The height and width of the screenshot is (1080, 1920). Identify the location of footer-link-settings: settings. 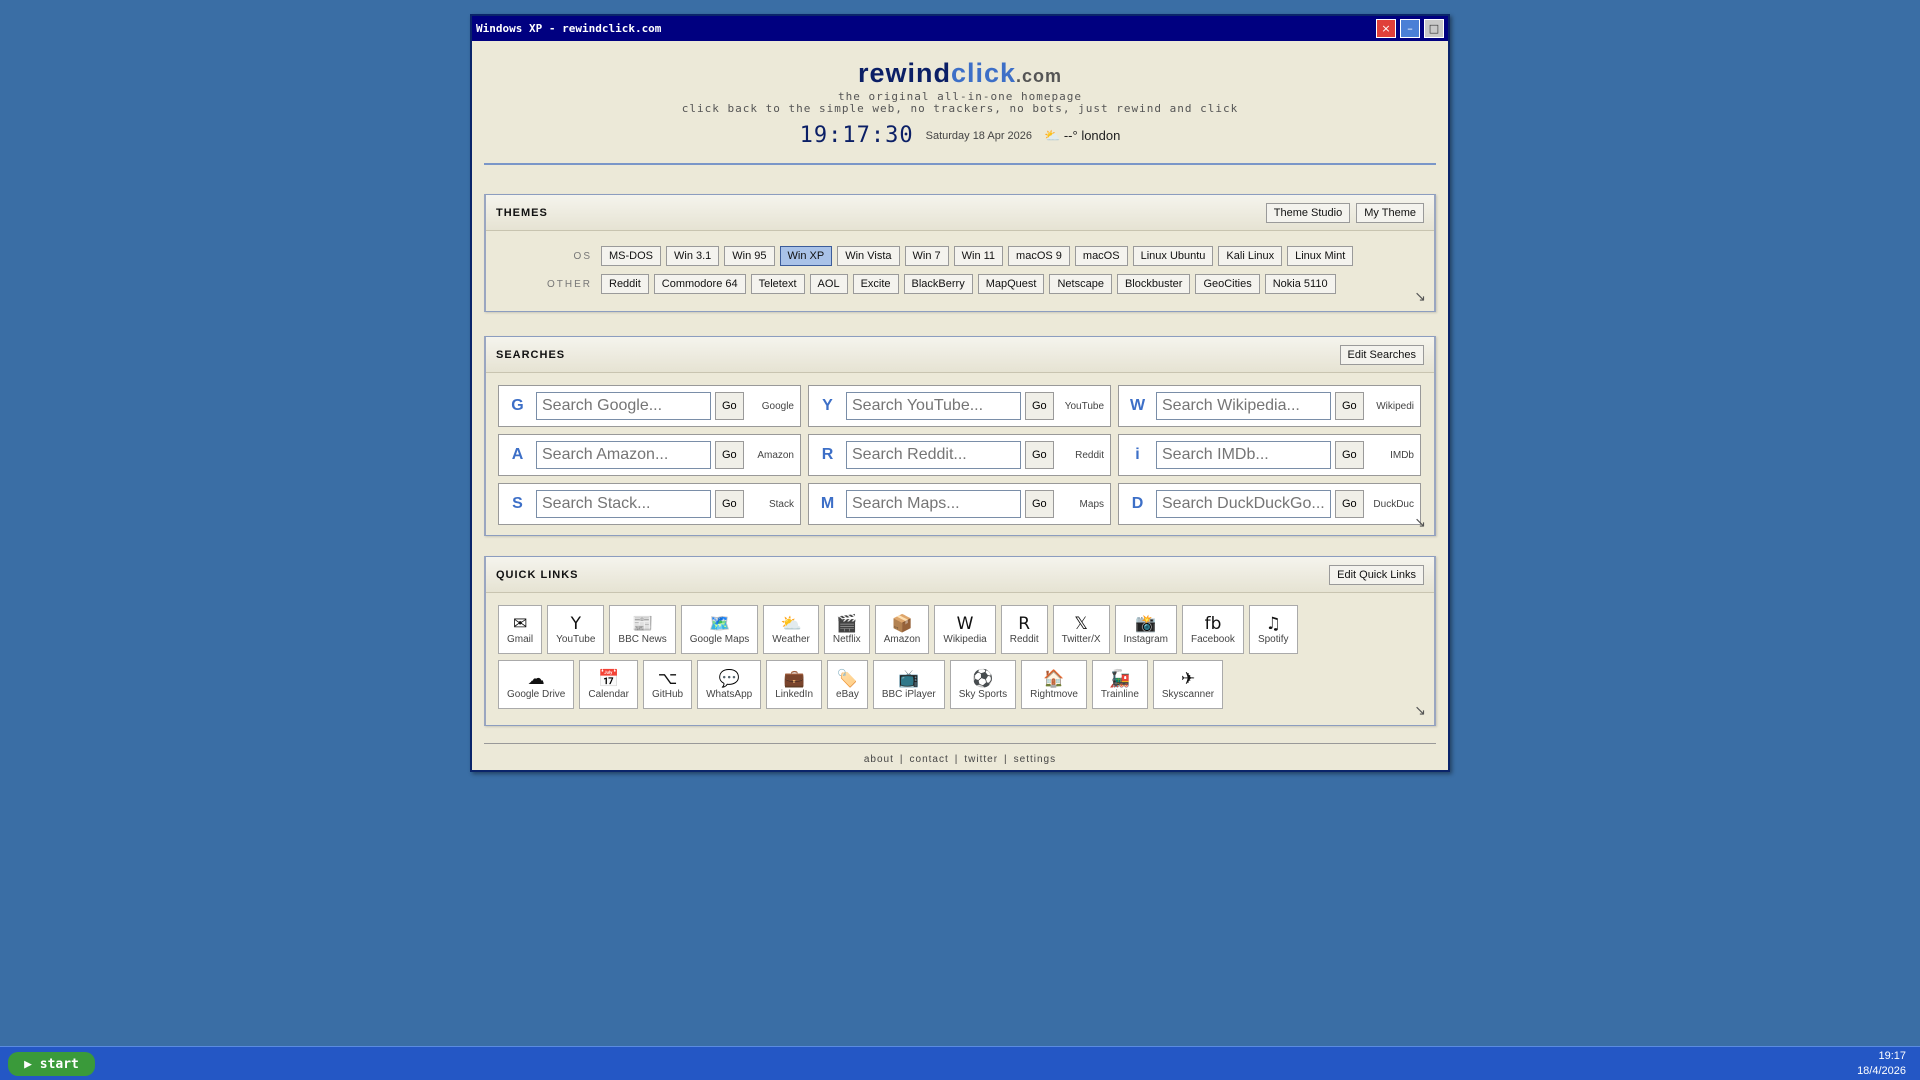
(1035, 759).